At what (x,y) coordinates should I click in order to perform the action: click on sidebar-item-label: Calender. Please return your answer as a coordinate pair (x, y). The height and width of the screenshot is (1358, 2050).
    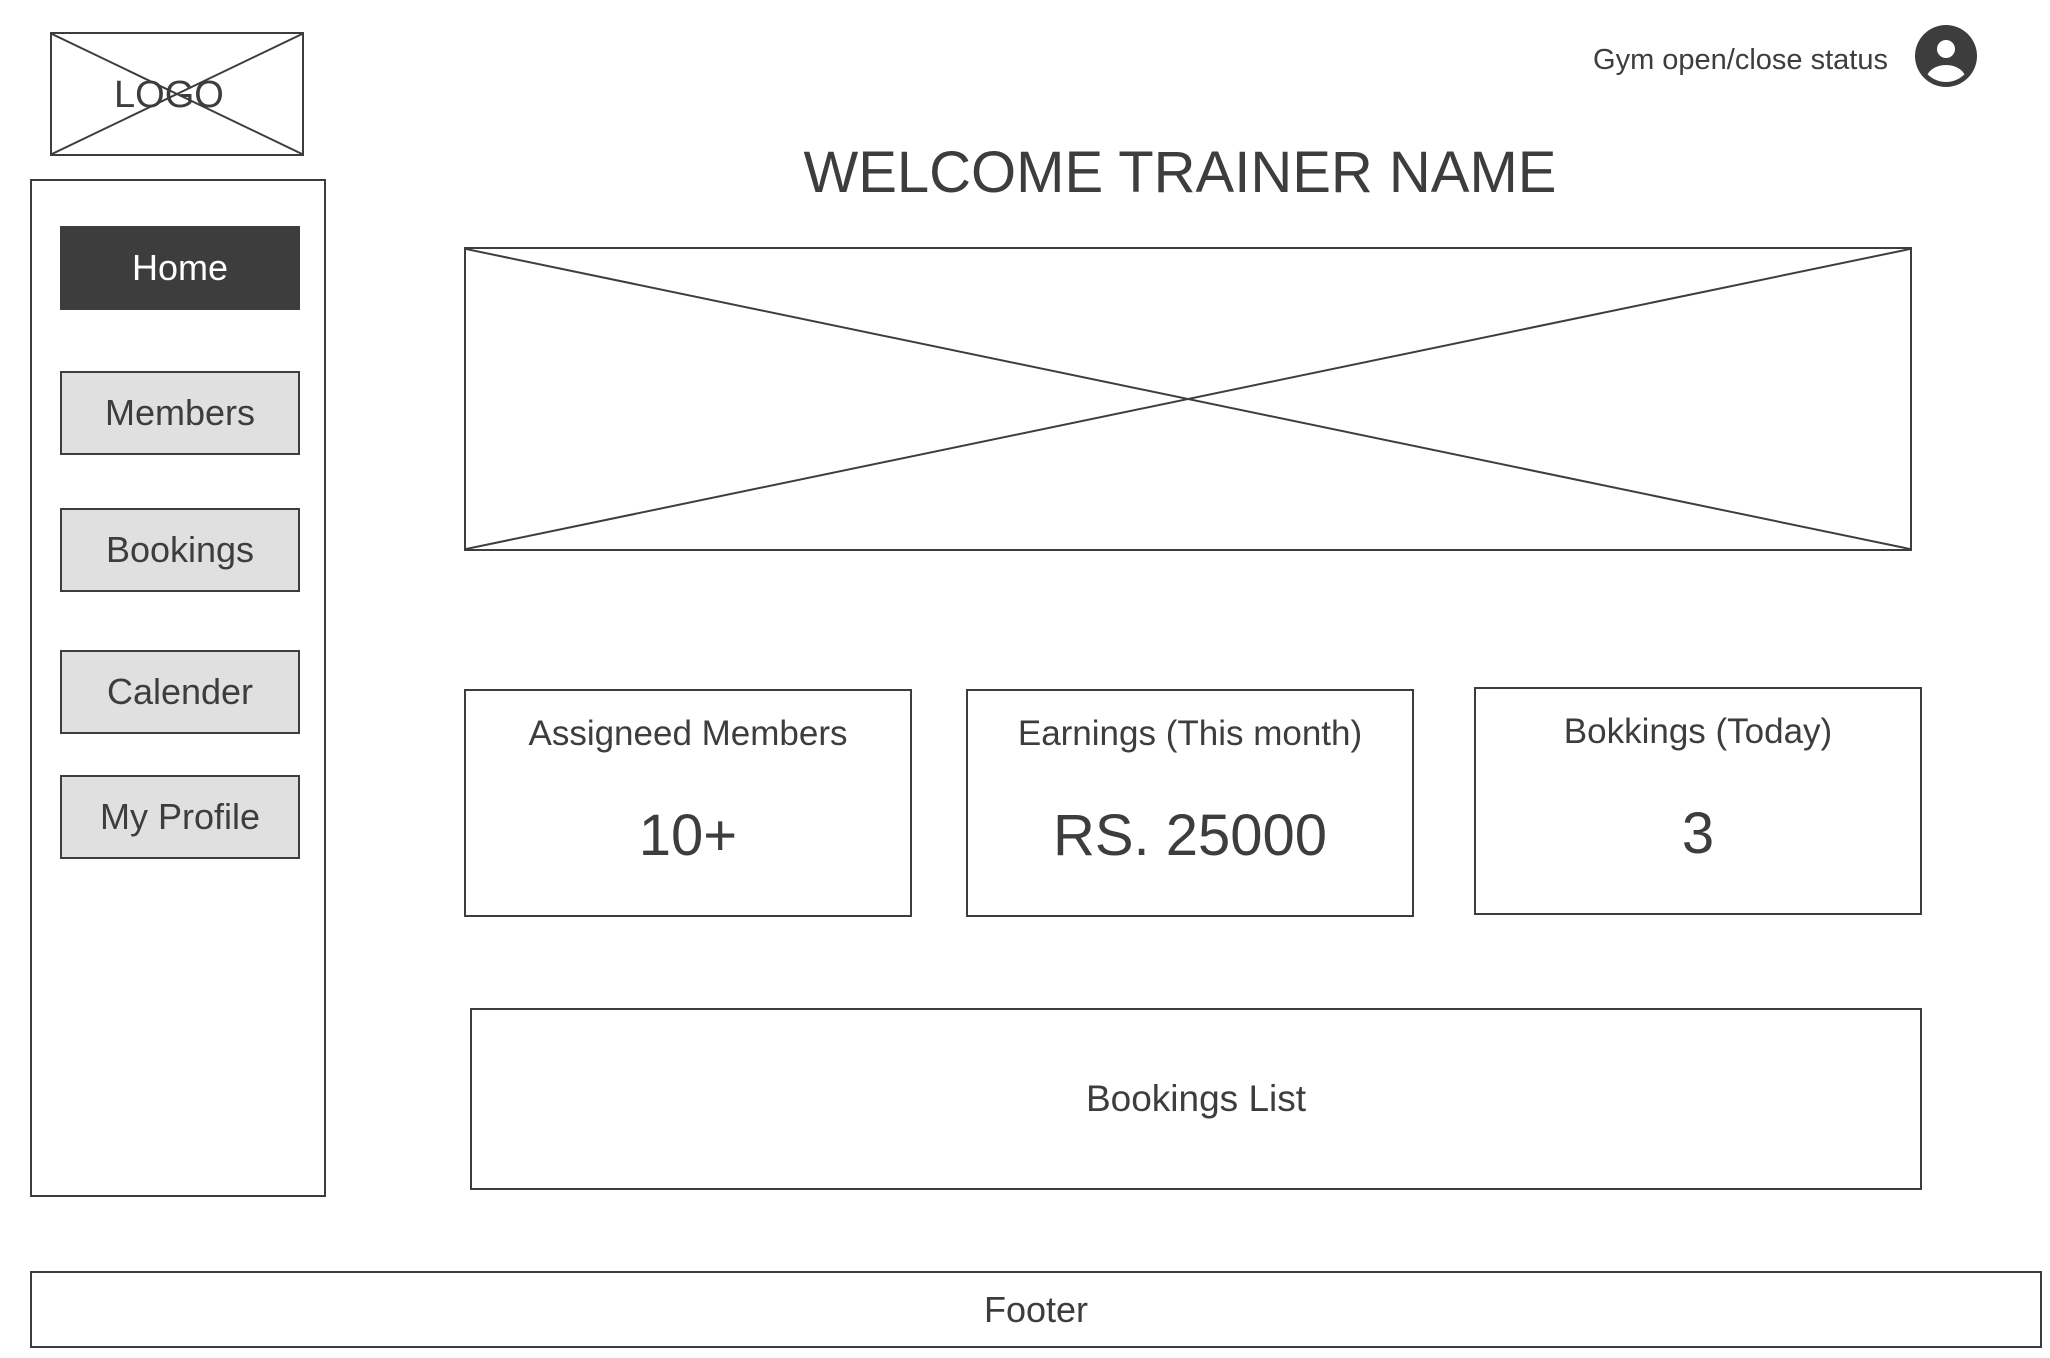
    Looking at the image, I should click on (180, 691).